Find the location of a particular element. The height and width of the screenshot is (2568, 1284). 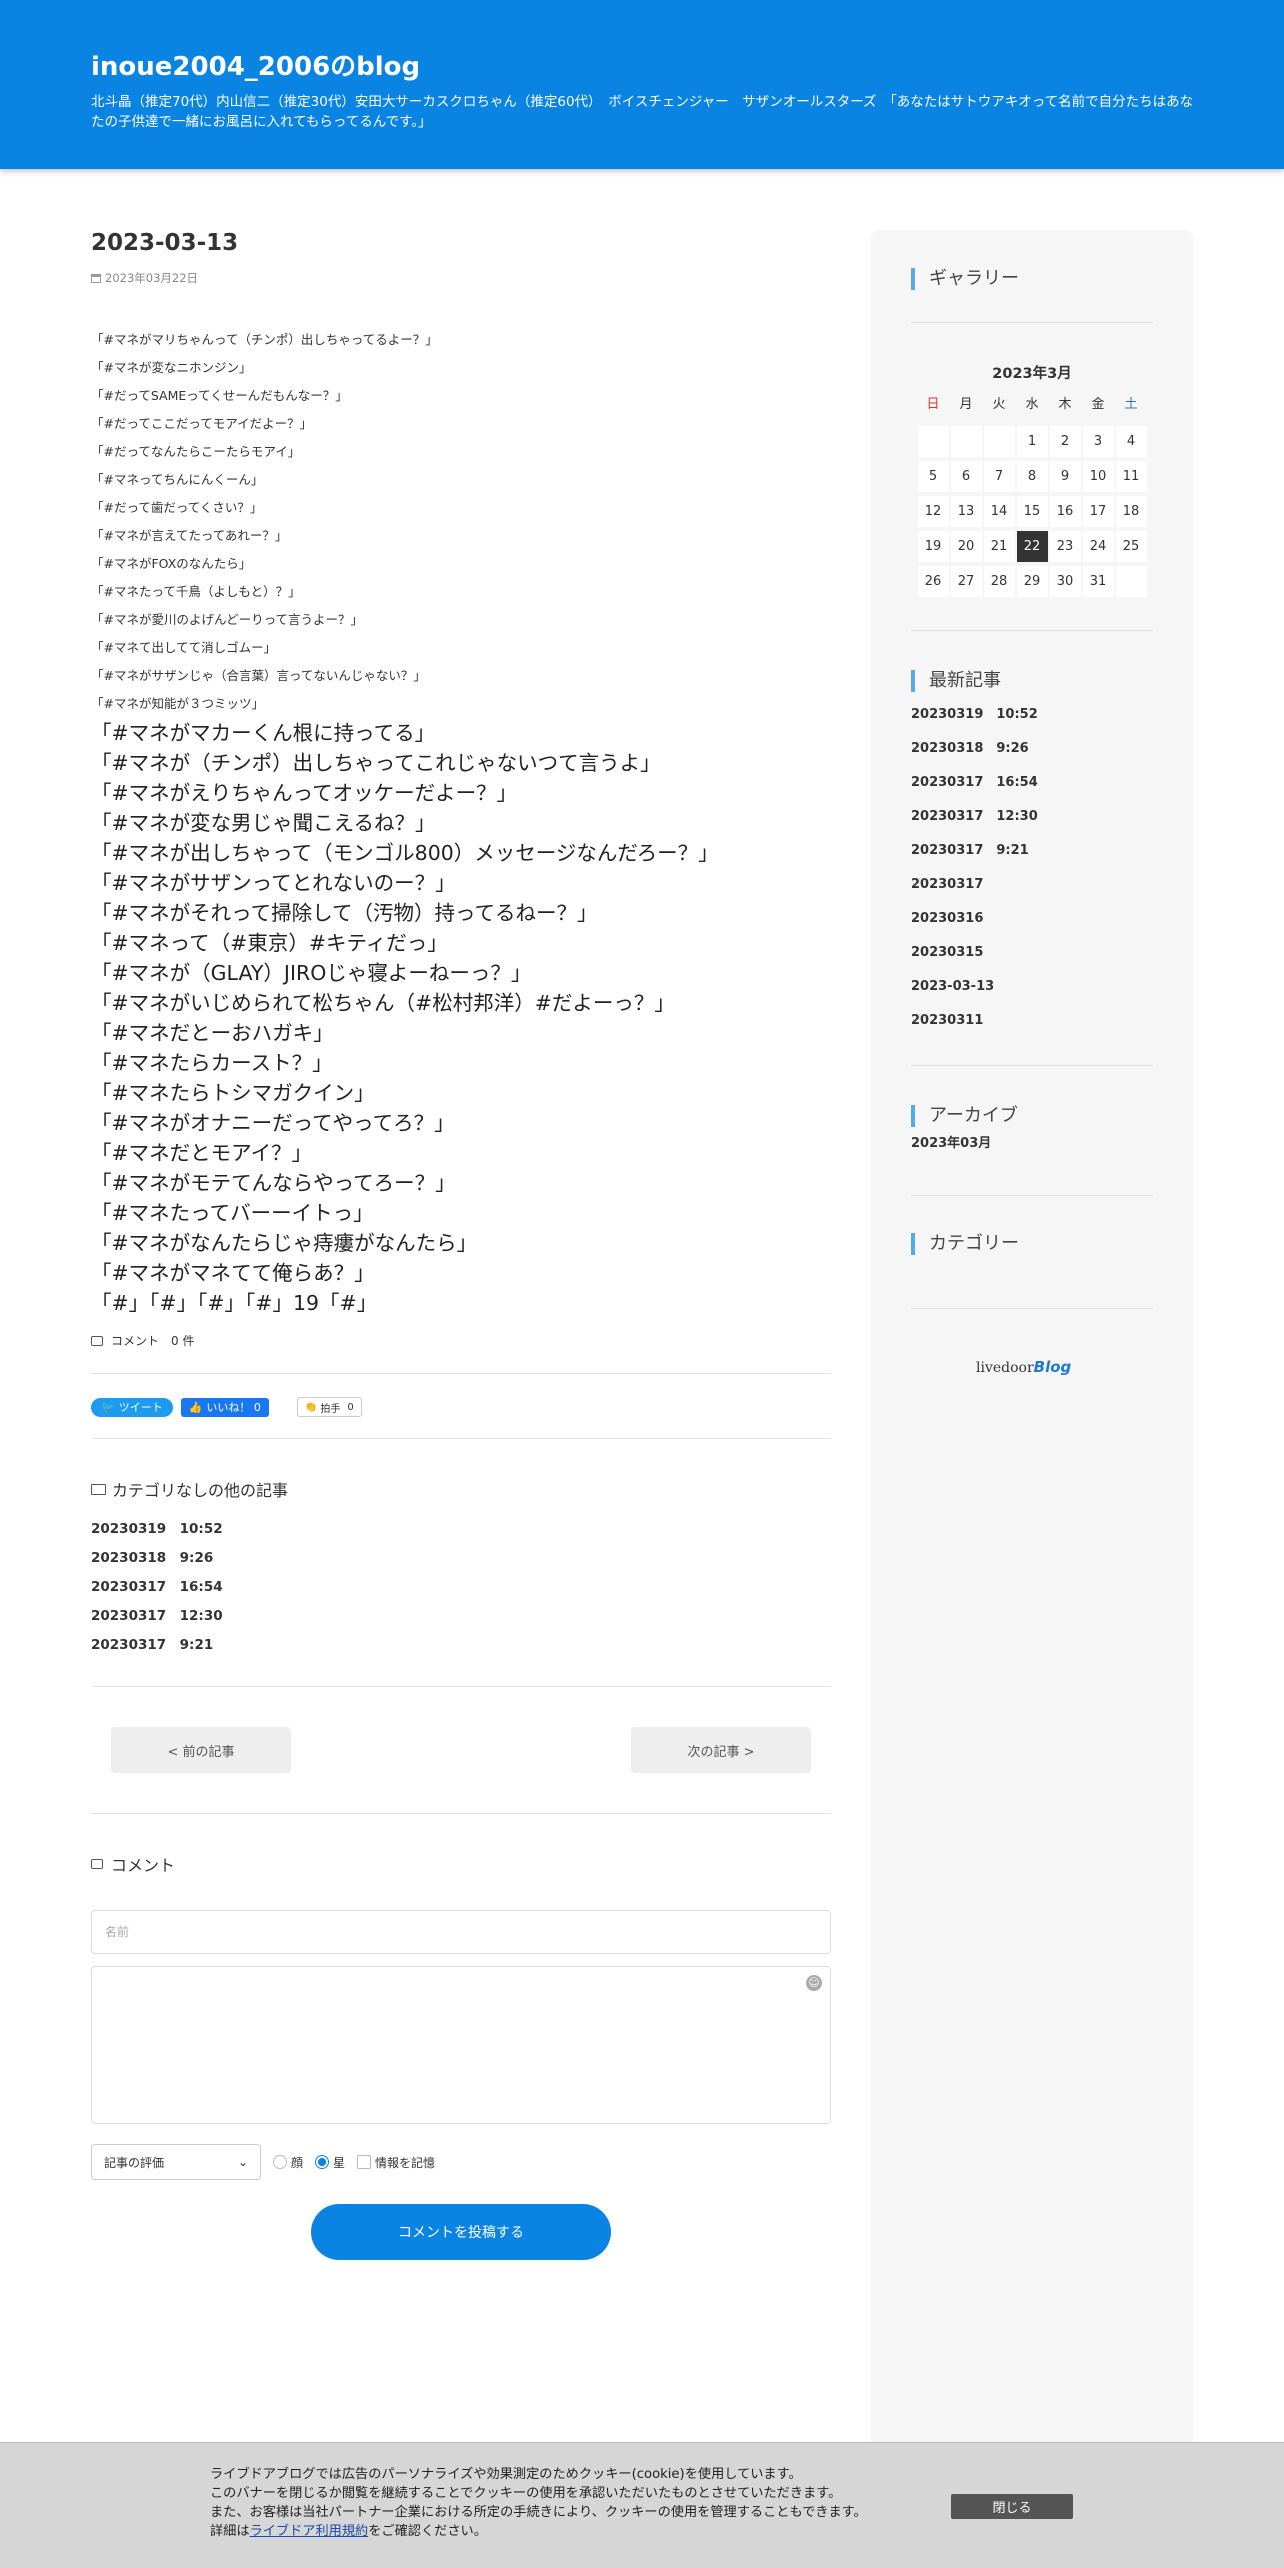

category-heading: カテゴリー is located at coordinates (1032, 1244).